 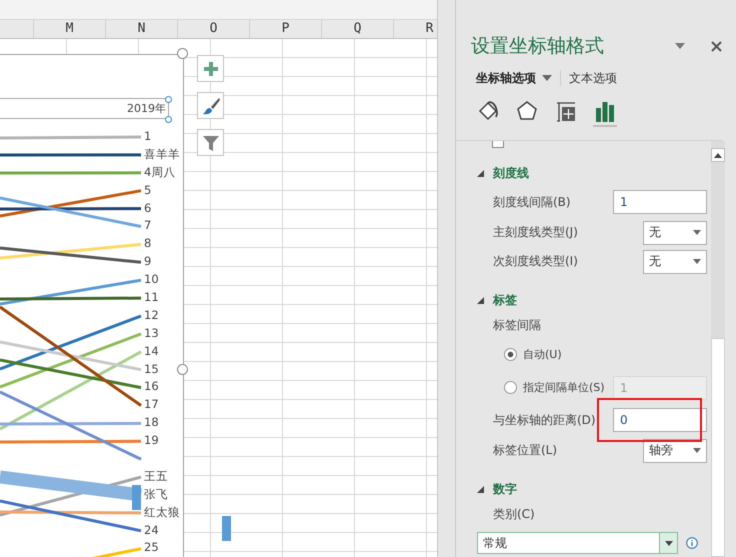 What do you see at coordinates (148, 225) in the screenshot?
I see `data-label: 7` at bounding box center [148, 225].